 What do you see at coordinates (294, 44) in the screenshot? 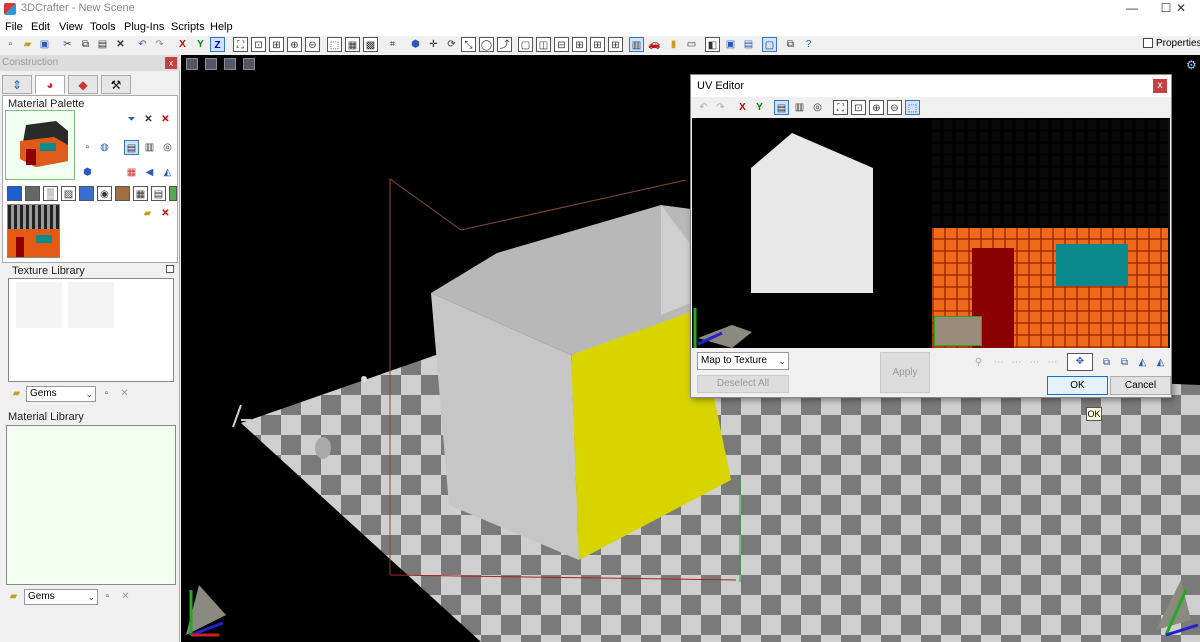
I see `zoom-in-icon: ⊕` at bounding box center [294, 44].